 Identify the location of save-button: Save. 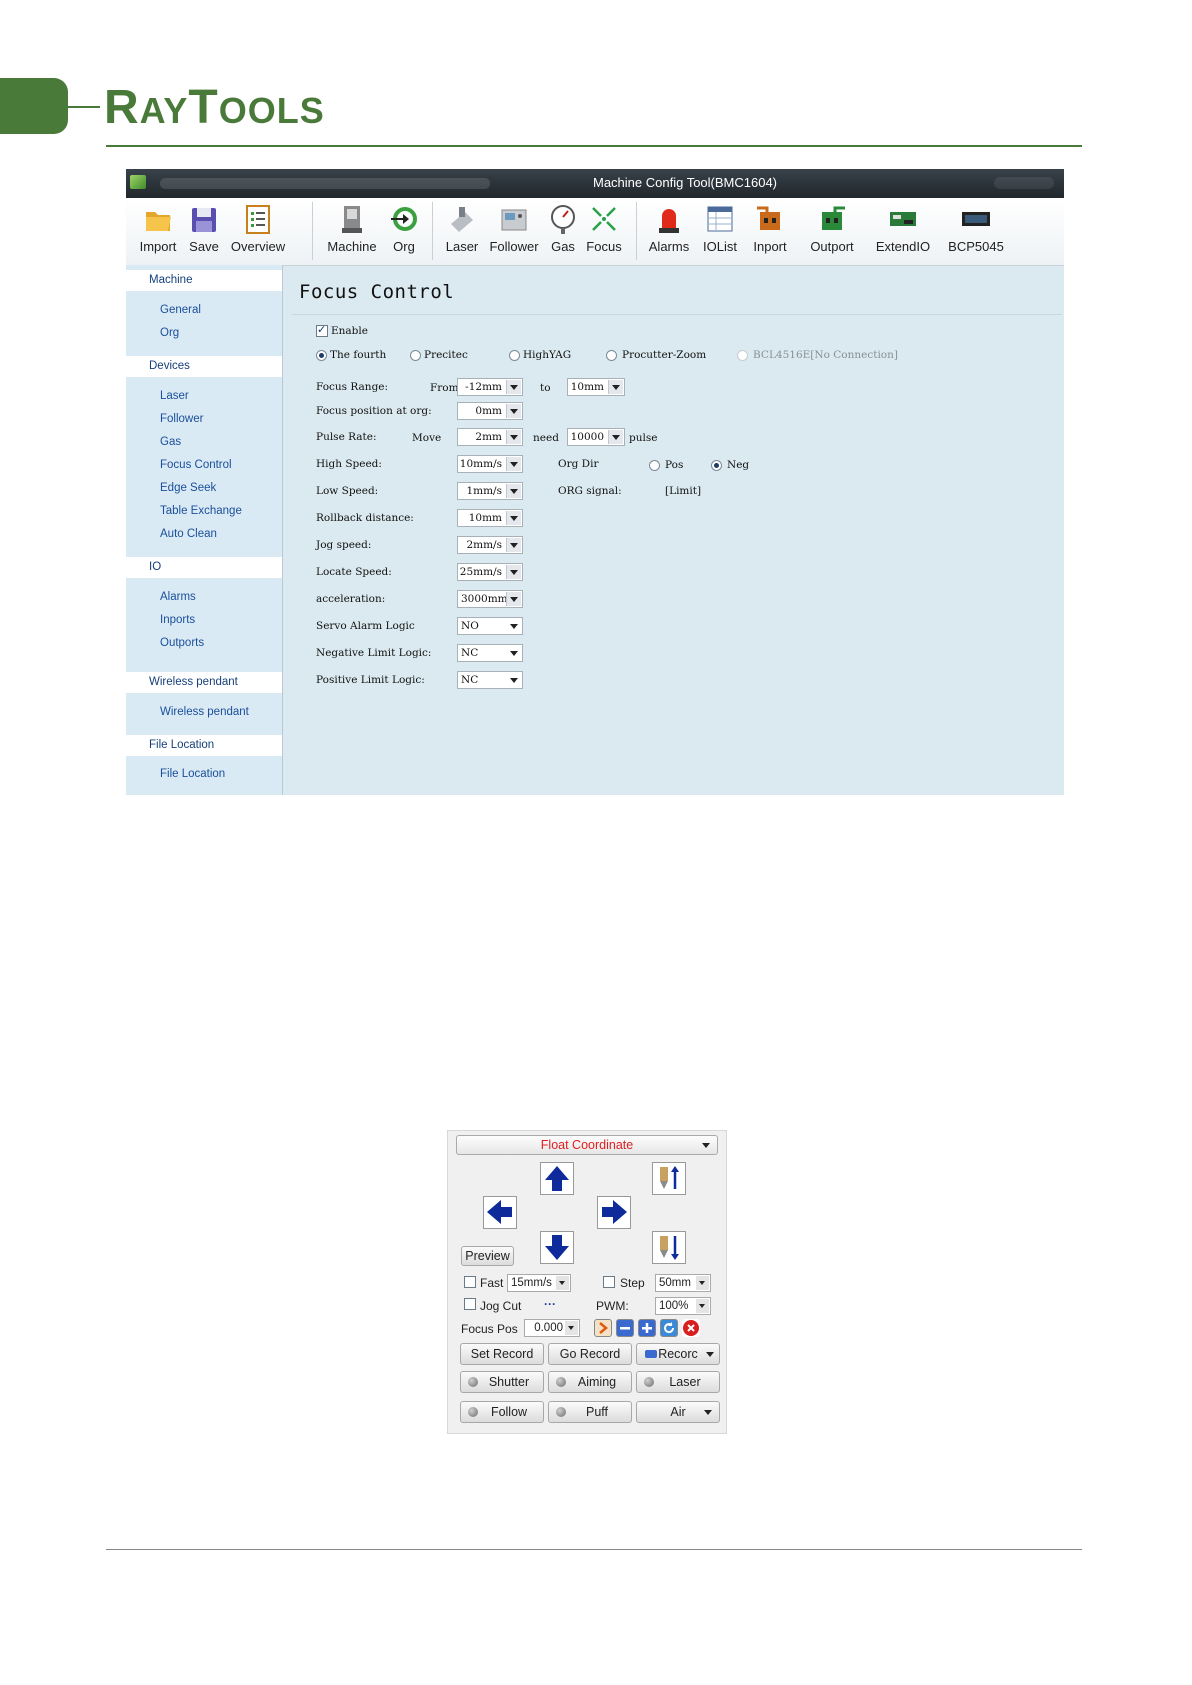
(204, 228).